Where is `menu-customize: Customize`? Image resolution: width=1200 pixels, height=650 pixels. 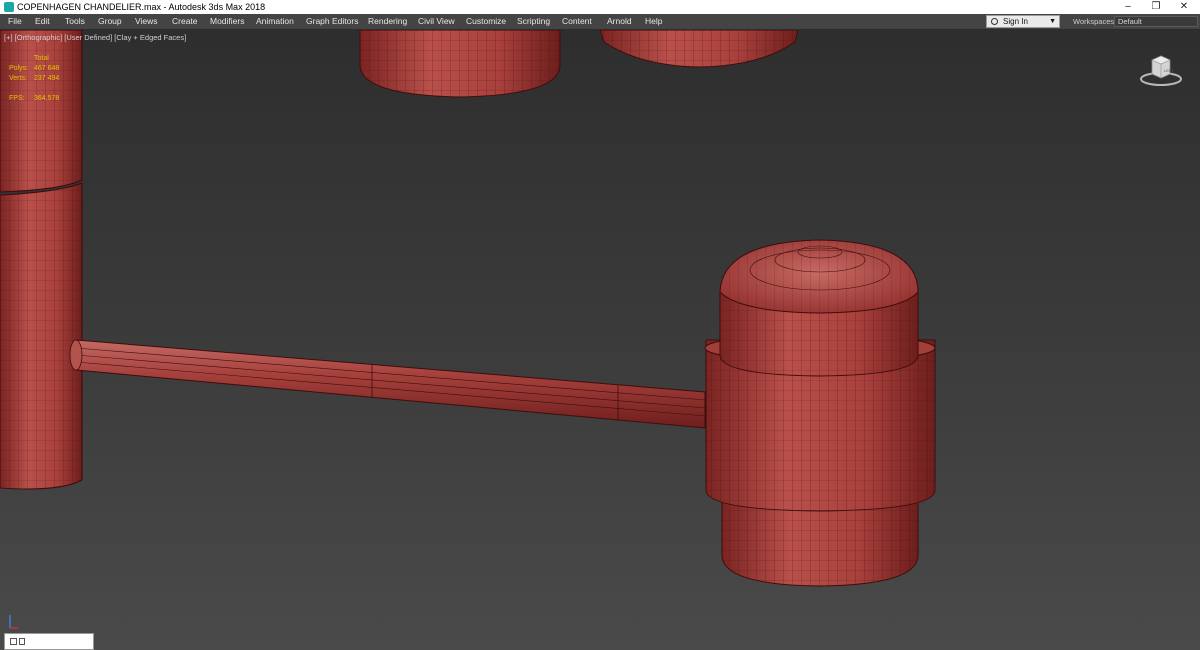
menu-customize: Customize is located at coordinates (486, 21).